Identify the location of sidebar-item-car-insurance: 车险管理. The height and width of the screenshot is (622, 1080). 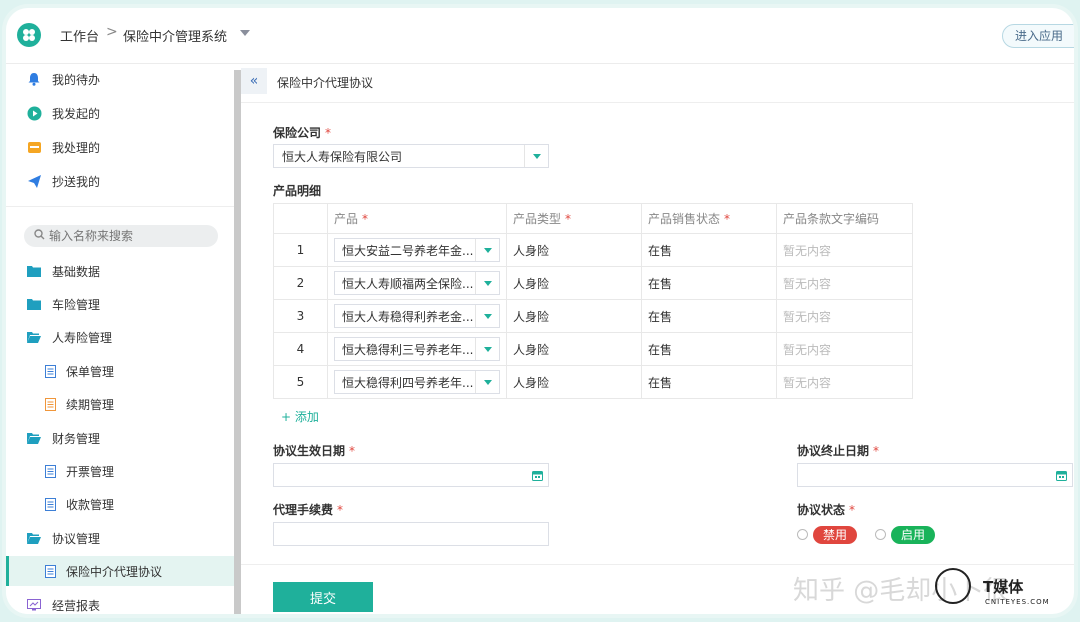
(120, 304).